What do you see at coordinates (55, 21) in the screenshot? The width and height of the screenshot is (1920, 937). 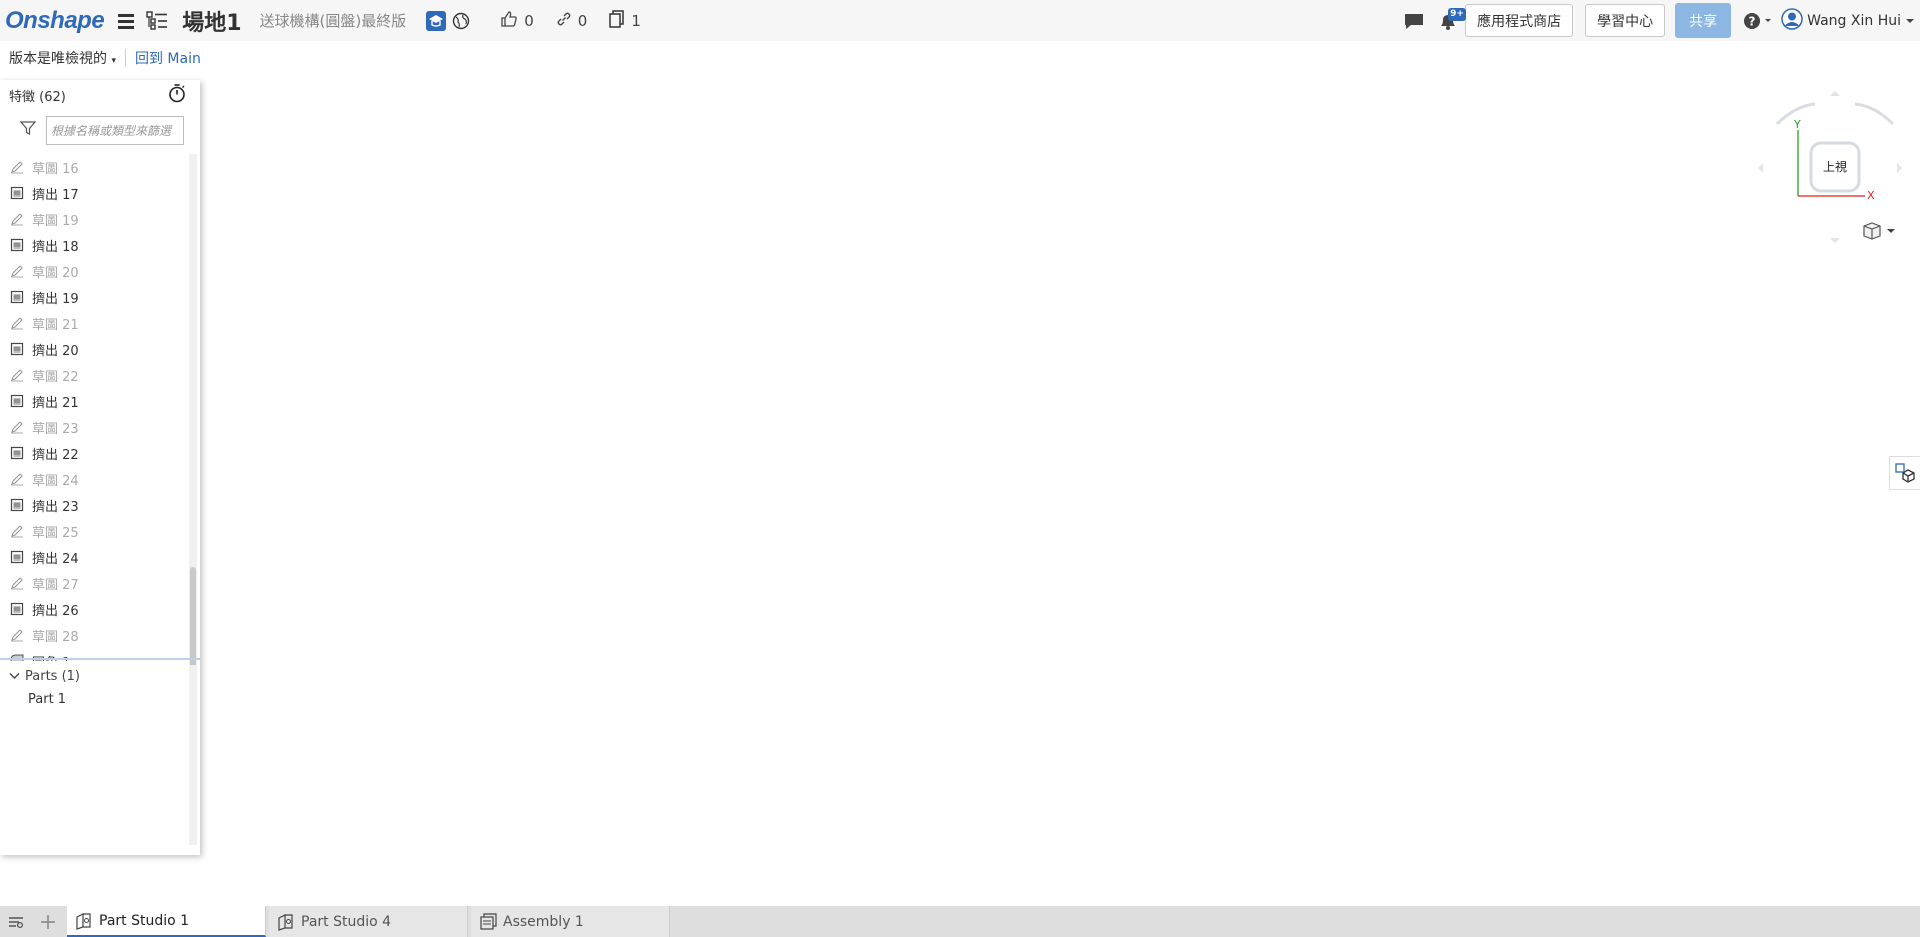 I see `onshape-logo: Onshape` at bounding box center [55, 21].